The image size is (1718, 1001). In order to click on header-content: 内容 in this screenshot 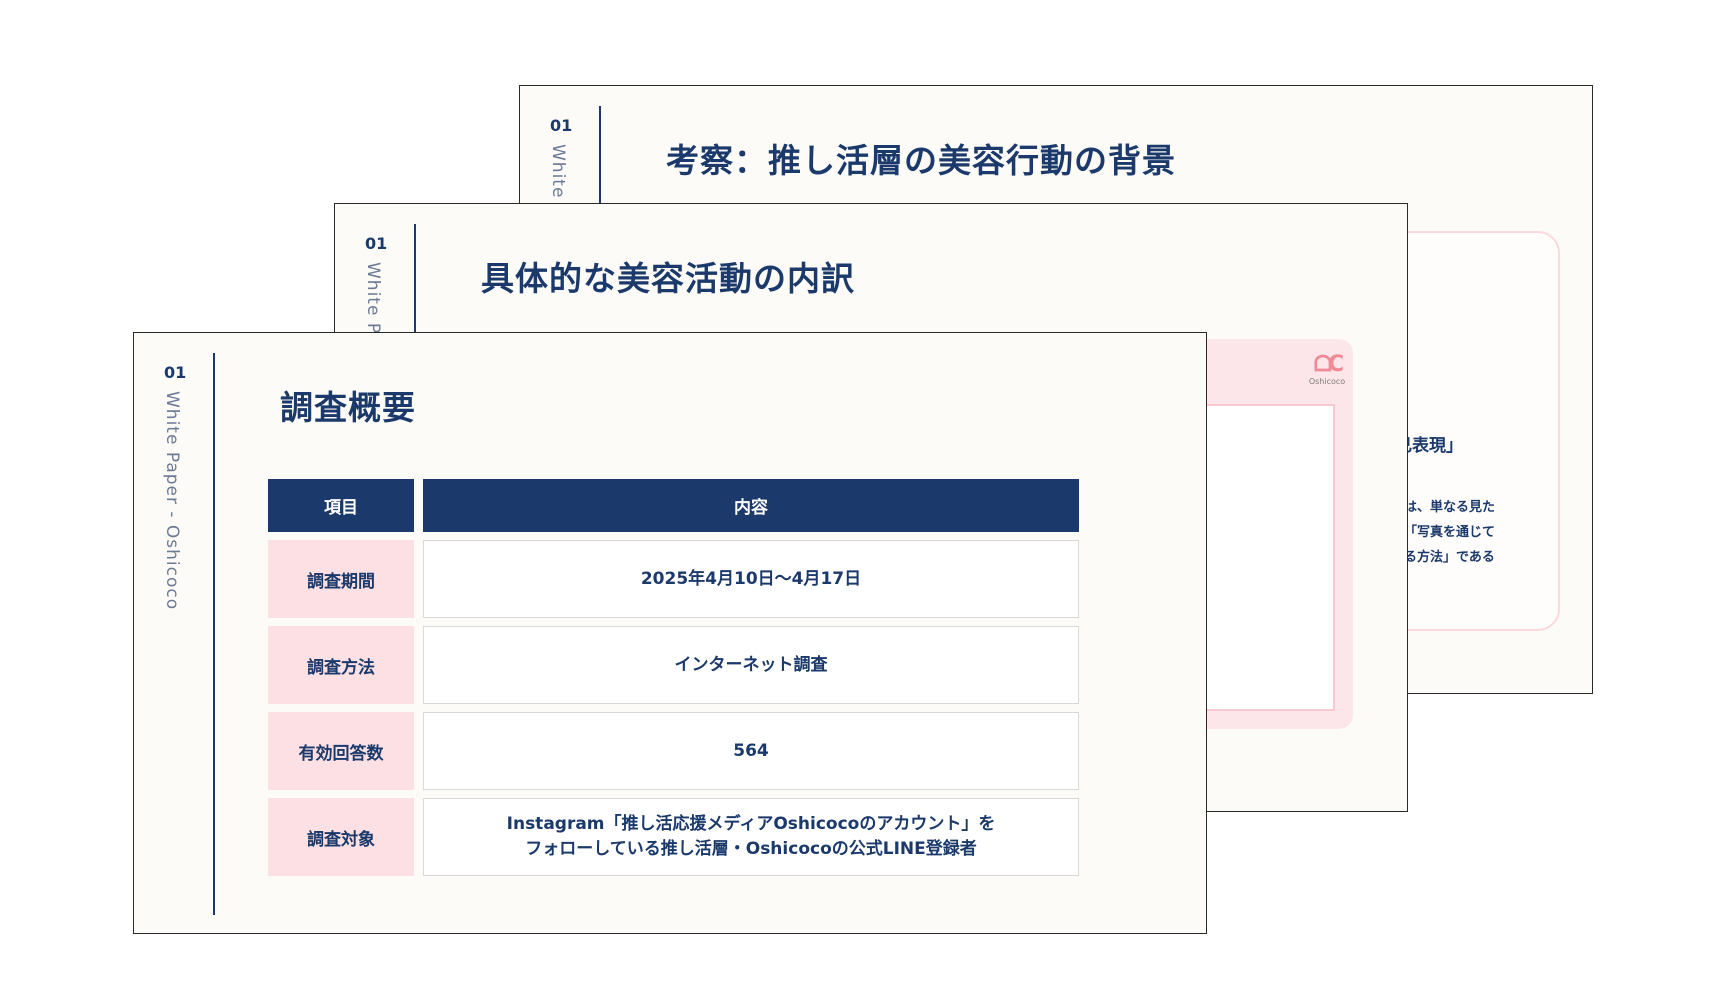, I will do `click(751, 505)`.